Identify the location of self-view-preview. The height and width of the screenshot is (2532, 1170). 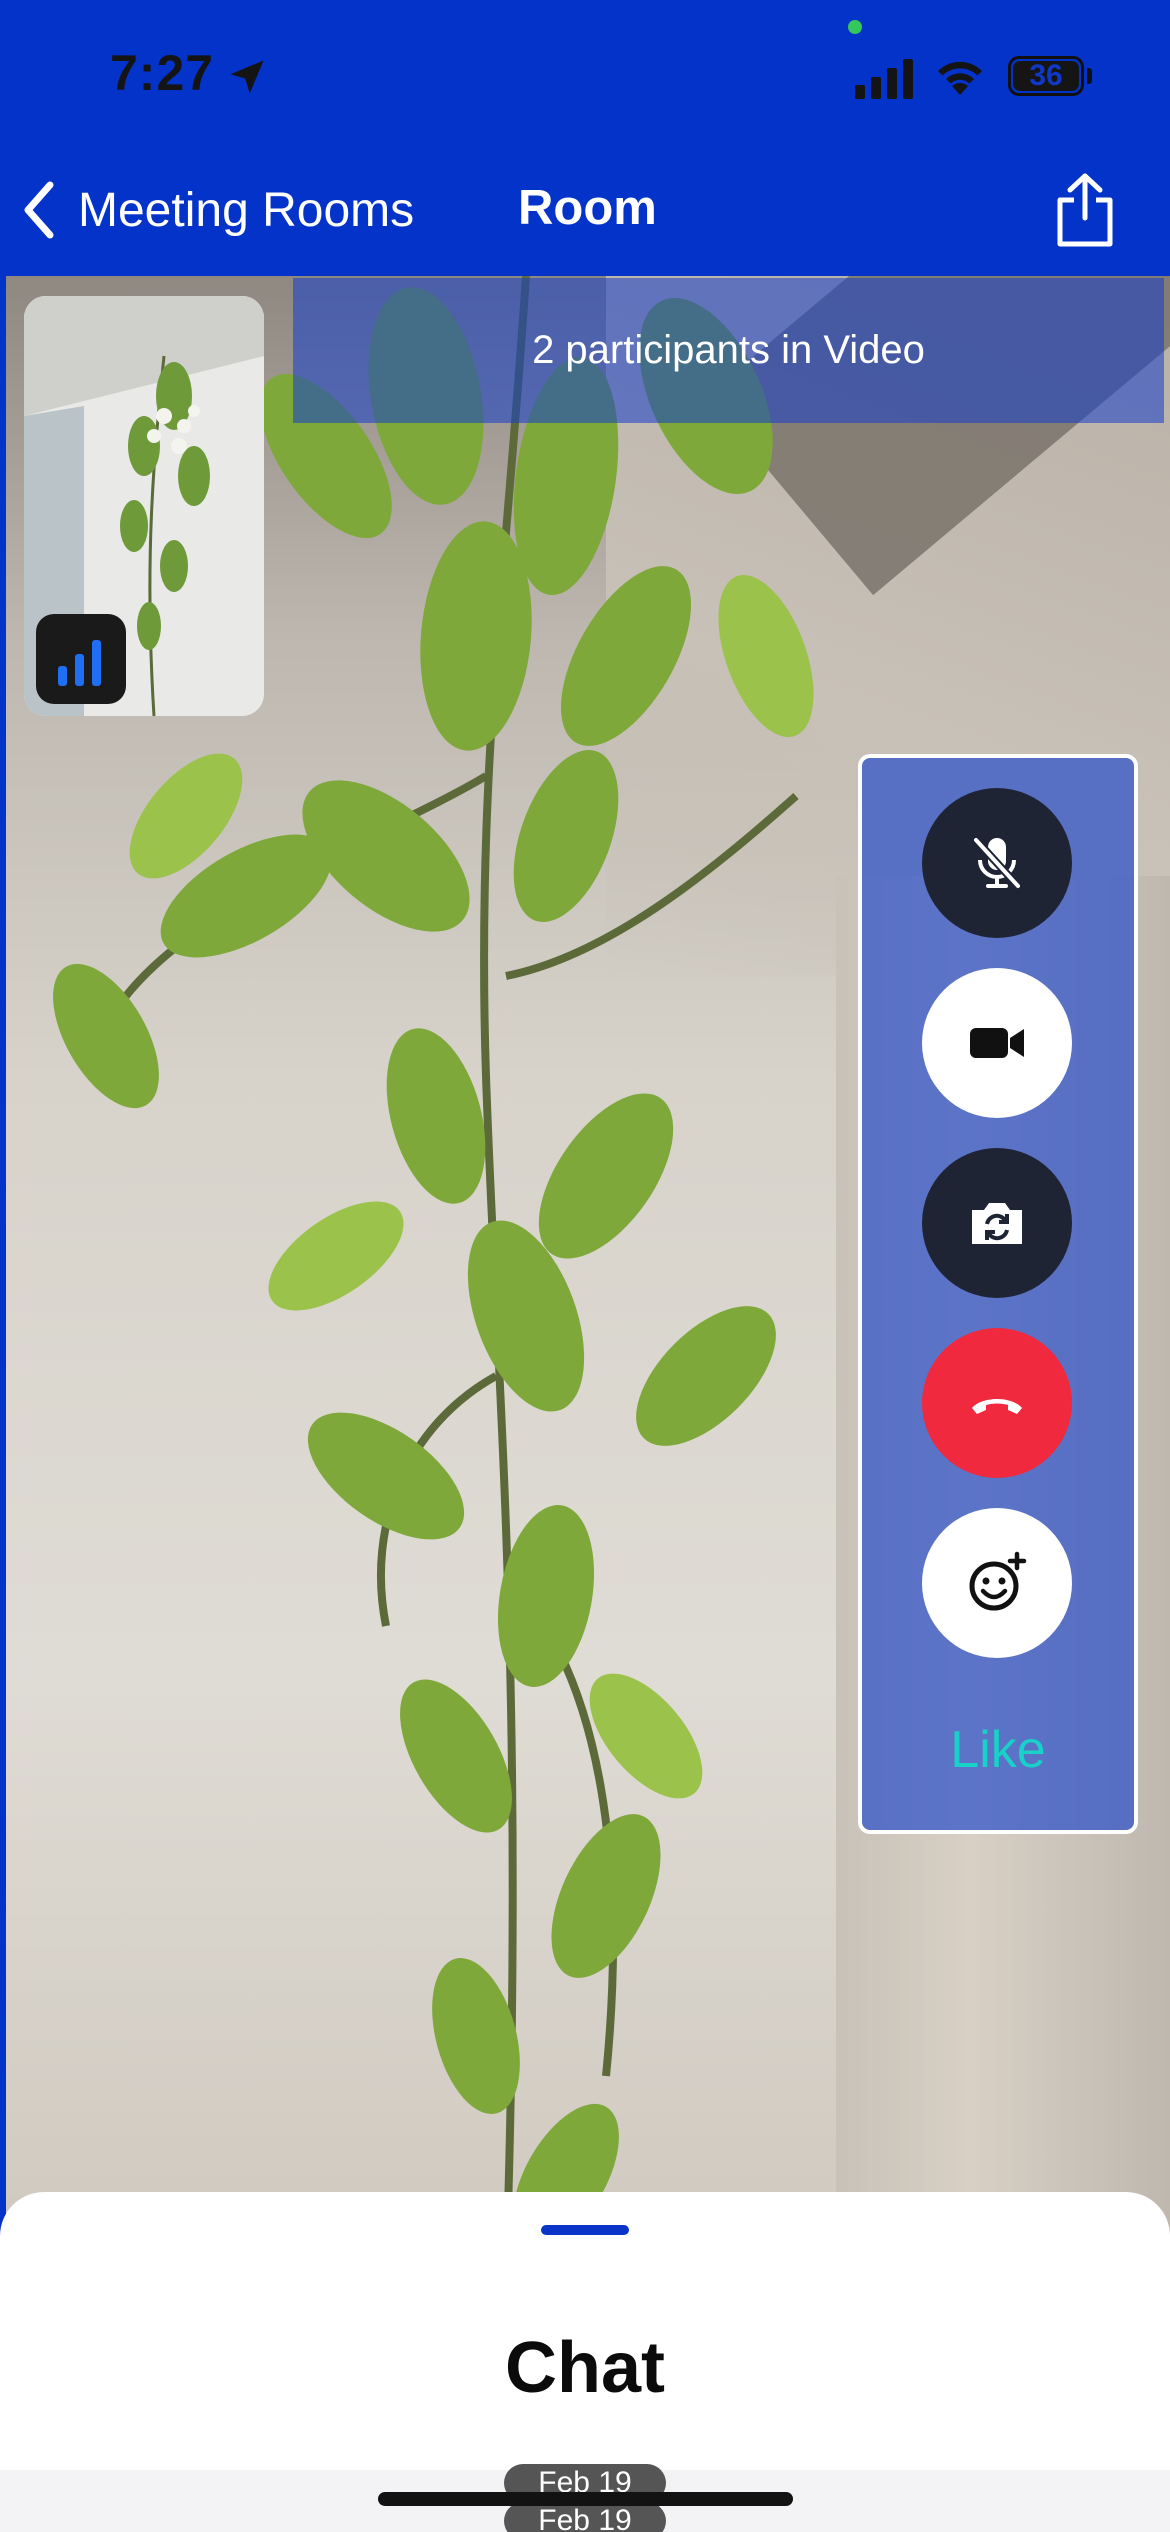
(144, 506).